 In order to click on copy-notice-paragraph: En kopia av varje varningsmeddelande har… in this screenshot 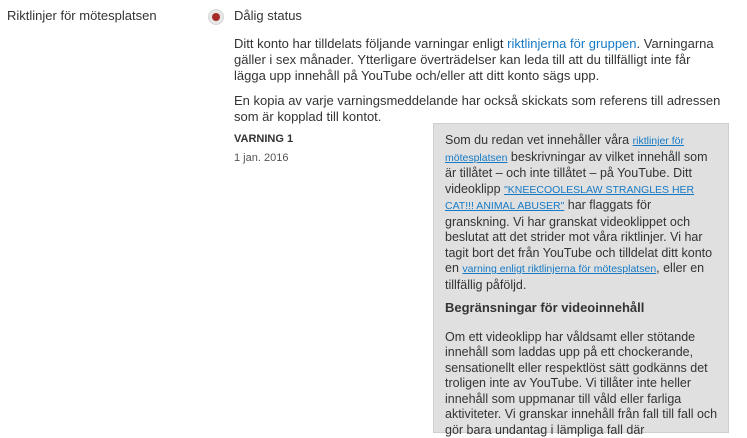, I will do `click(479, 109)`.